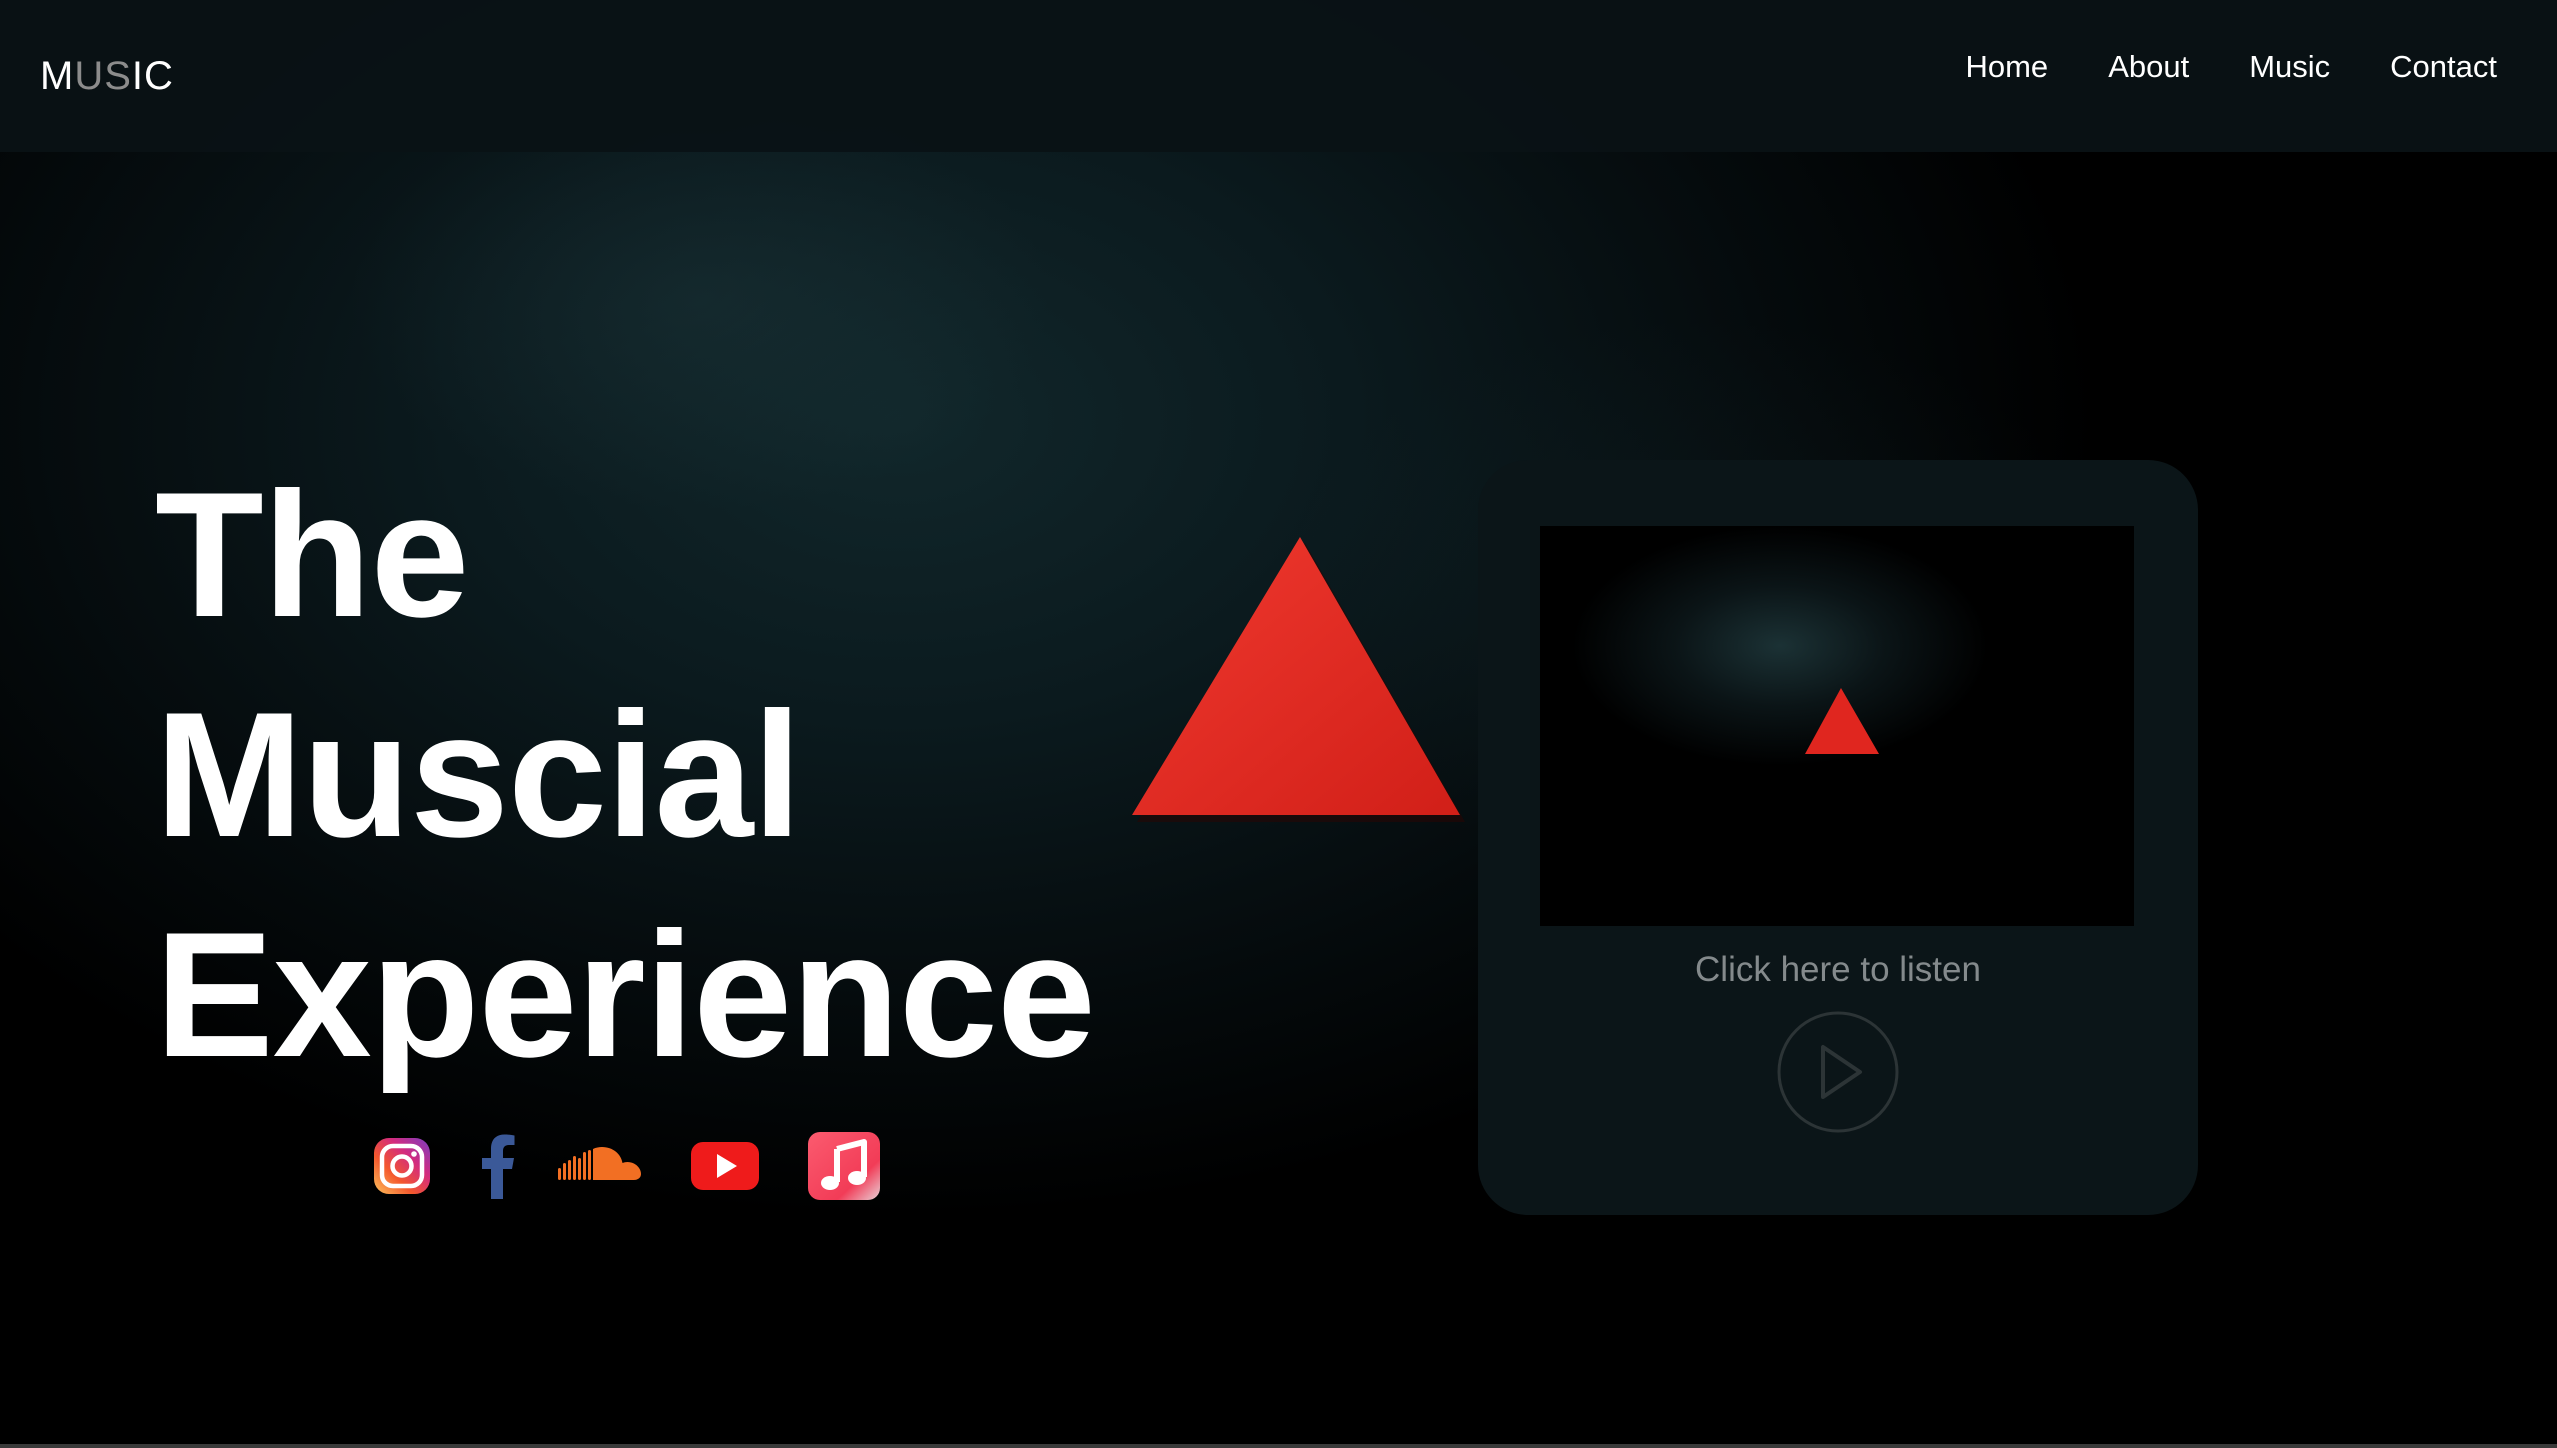 The height and width of the screenshot is (1448, 2557). I want to click on bottom-edge, so click(1278, 1446).